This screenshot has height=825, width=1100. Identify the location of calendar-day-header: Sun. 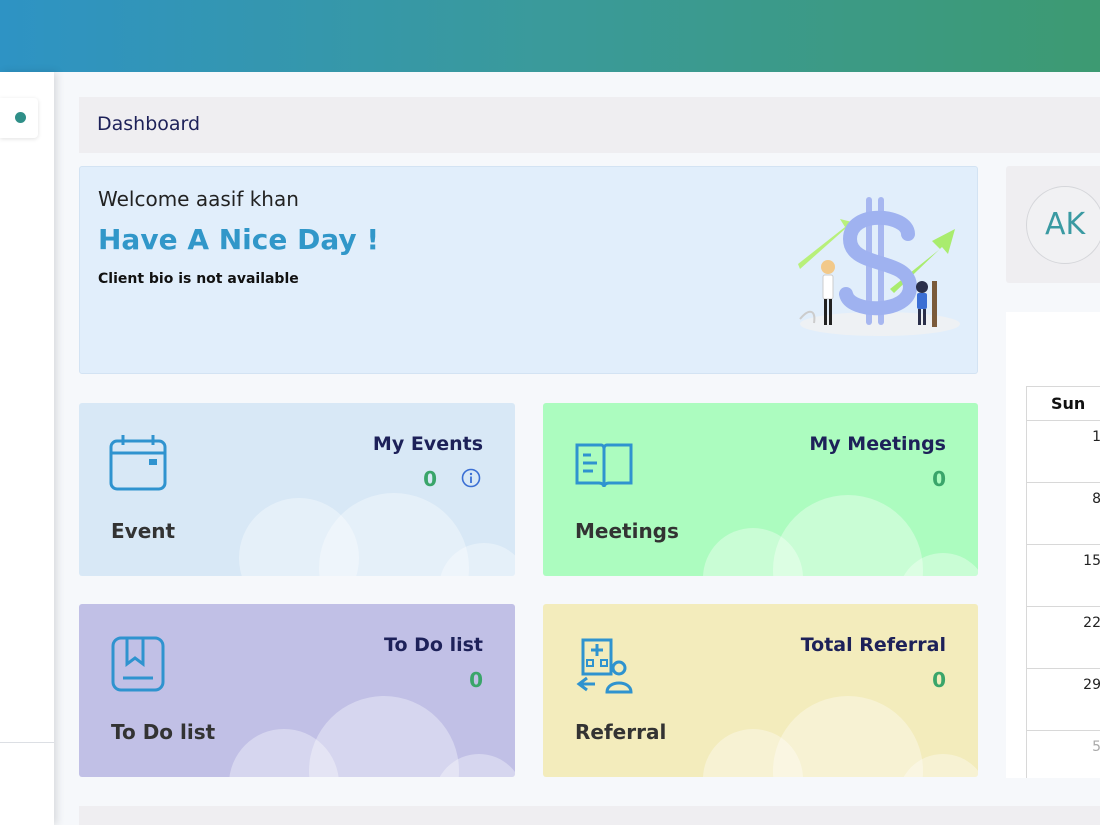
(1063, 404).